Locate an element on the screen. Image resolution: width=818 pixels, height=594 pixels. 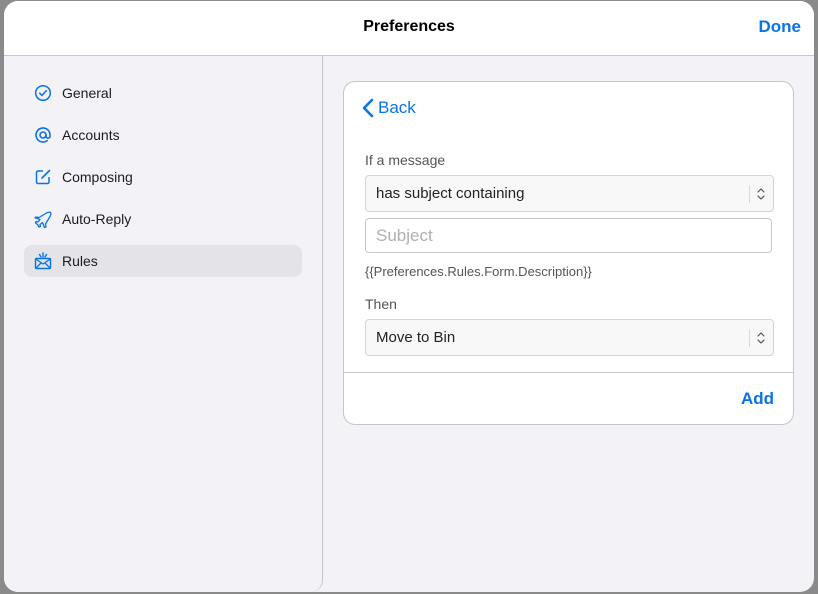
subject-input is located at coordinates (568, 235).